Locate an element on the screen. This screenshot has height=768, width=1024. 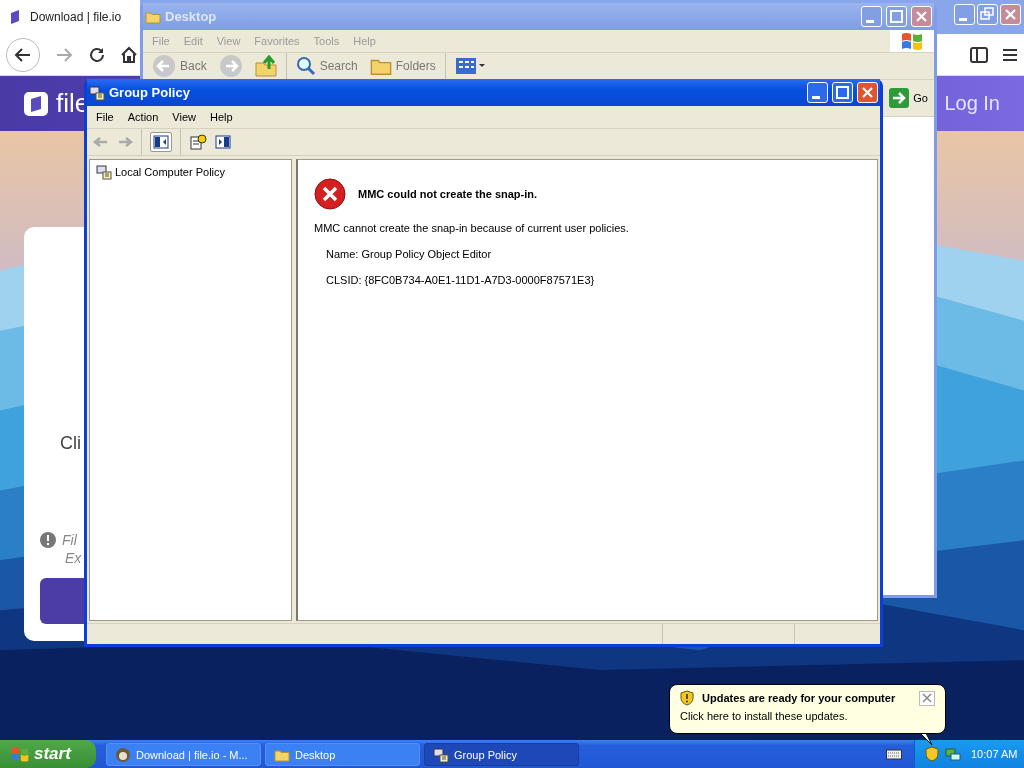
panes-icon is located at coordinates (161, 142).